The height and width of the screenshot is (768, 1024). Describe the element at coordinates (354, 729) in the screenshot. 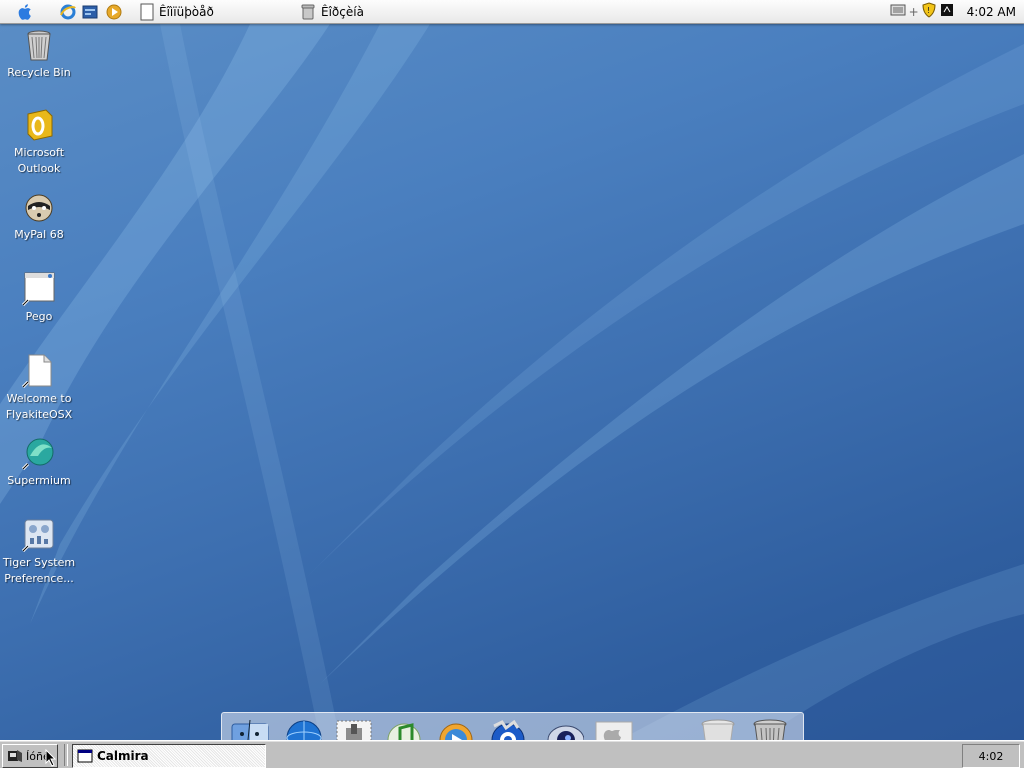

I see `mail-icon` at that location.